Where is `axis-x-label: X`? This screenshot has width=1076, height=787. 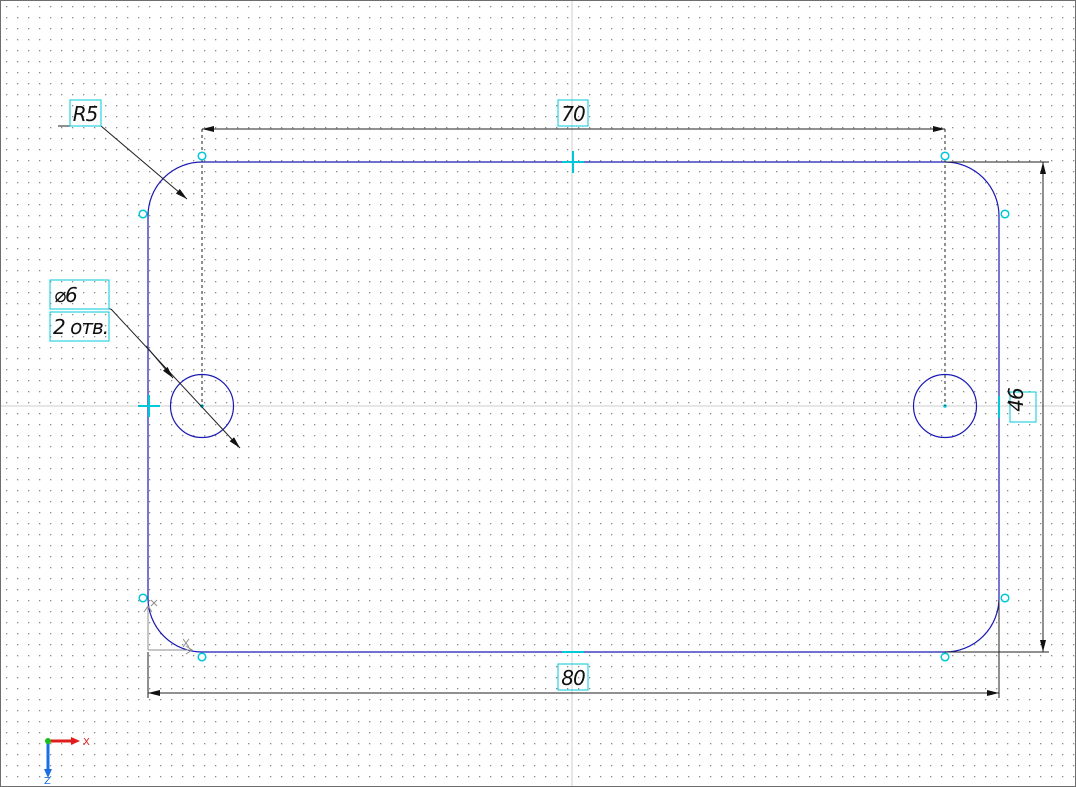
axis-x-label: X is located at coordinates (86, 742).